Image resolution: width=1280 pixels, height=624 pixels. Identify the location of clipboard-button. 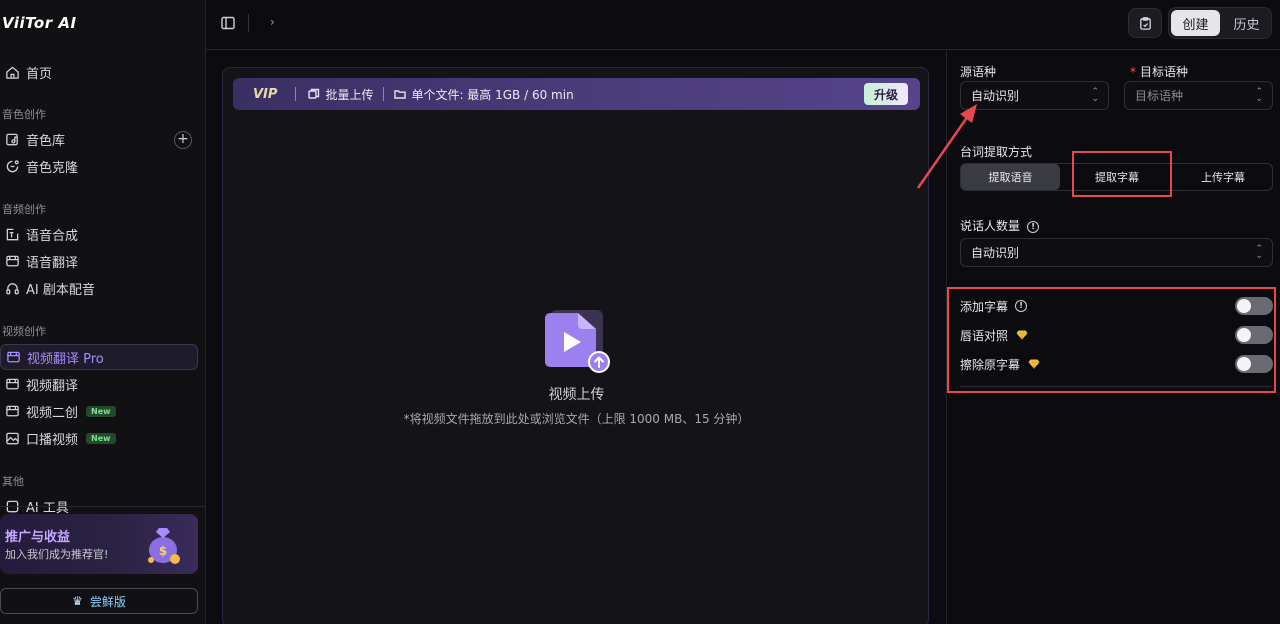
(1145, 23).